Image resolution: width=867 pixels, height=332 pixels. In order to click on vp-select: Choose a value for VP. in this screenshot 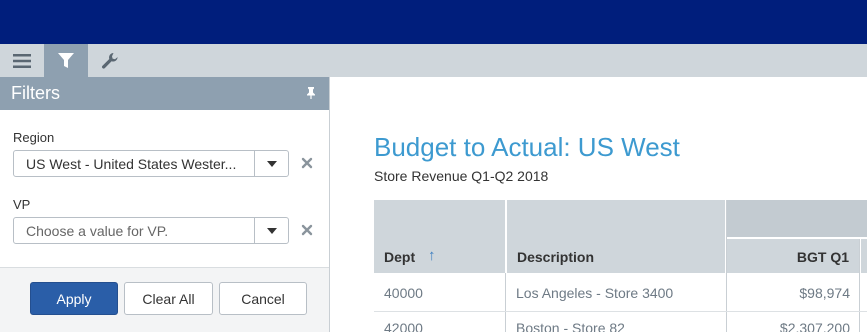, I will do `click(151, 230)`.